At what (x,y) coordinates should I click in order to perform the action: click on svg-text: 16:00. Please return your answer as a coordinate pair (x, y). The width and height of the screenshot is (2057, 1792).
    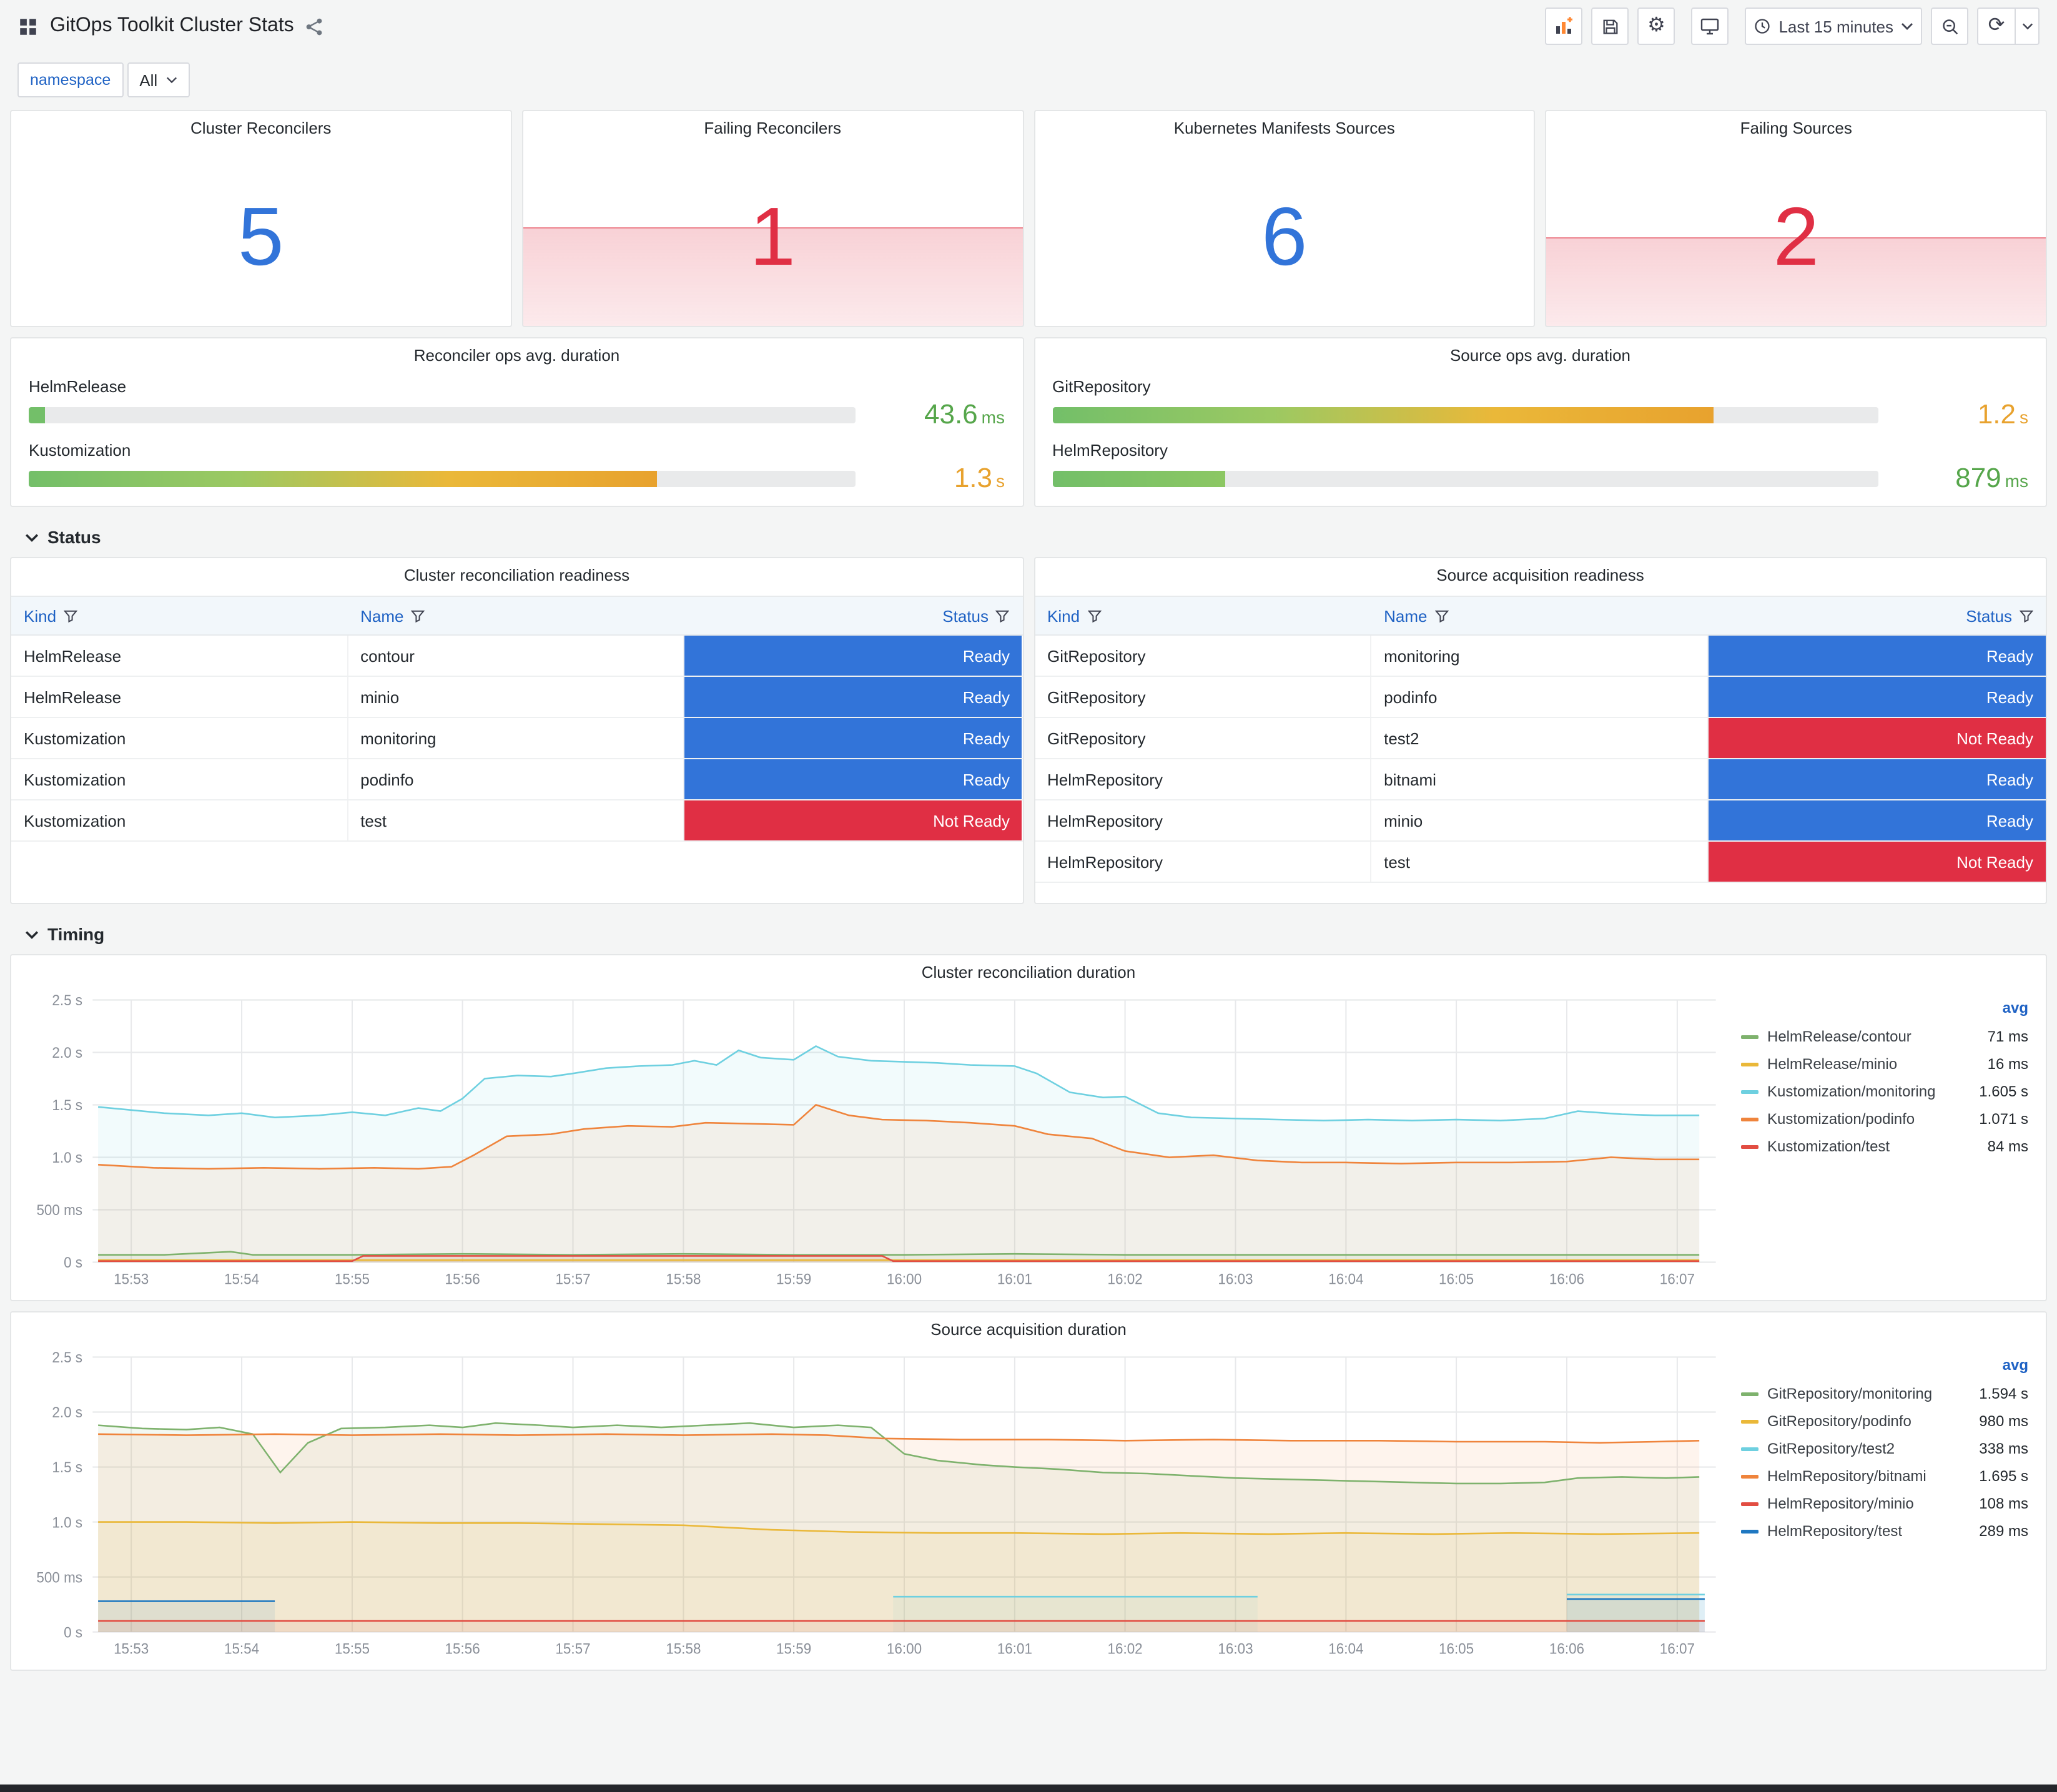
    Looking at the image, I should click on (905, 1279).